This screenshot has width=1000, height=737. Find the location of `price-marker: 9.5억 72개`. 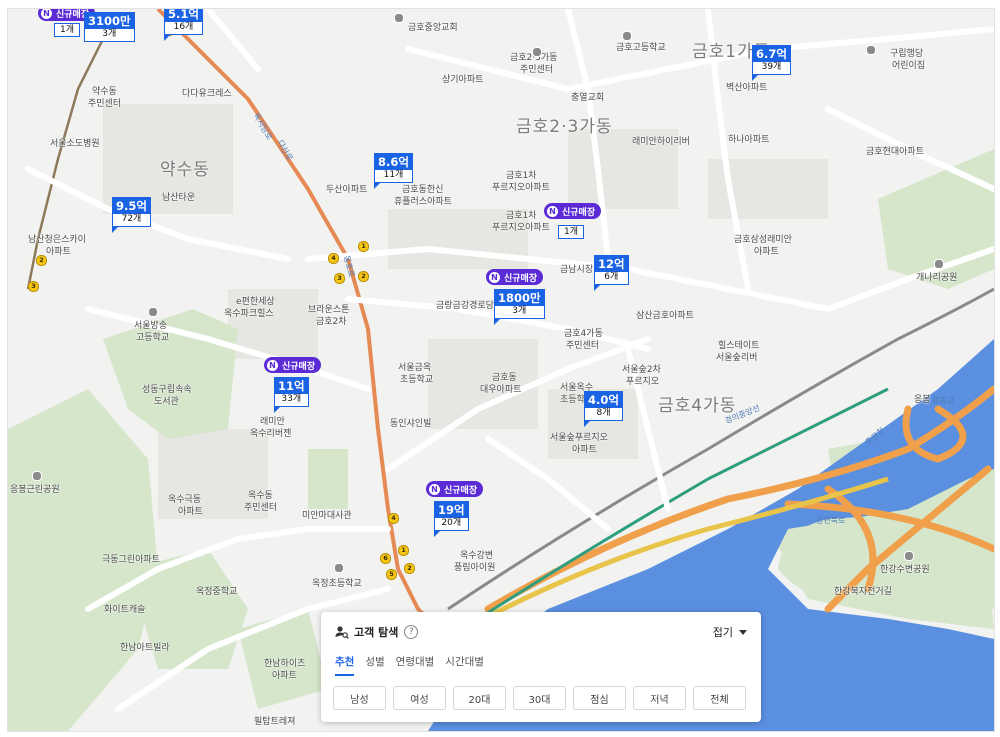

price-marker: 9.5억 72개 is located at coordinates (131, 215).